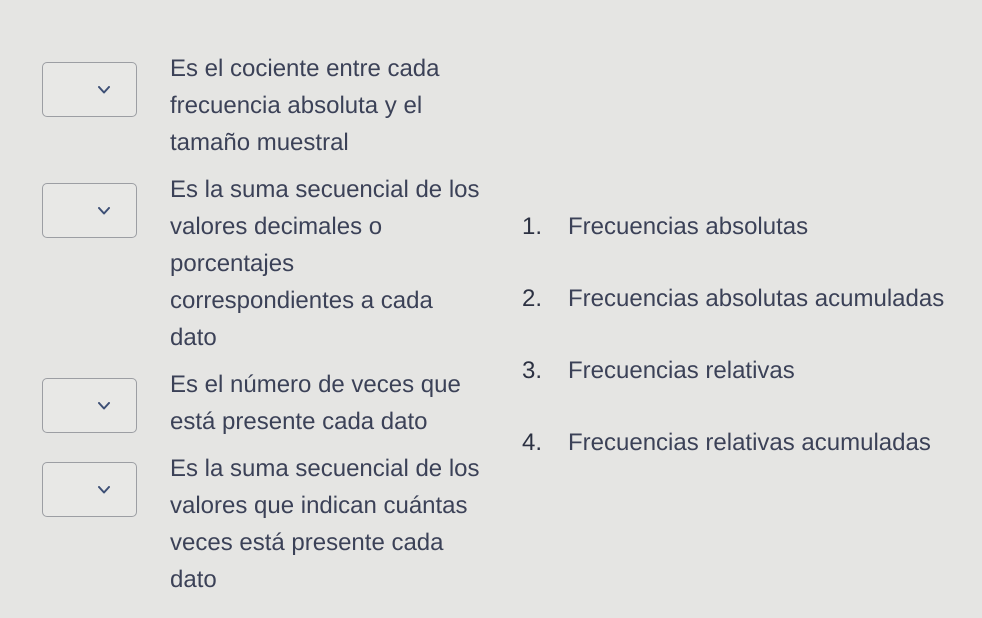 The height and width of the screenshot is (618, 982). I want to click on option-number: 4., so click(533, 443).